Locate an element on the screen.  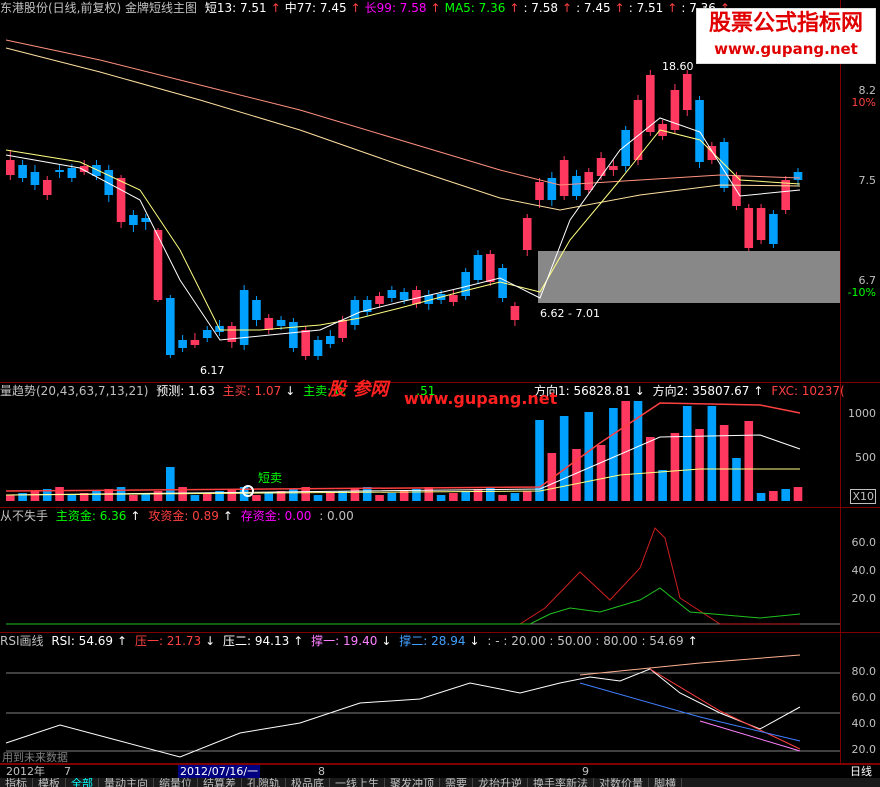
indicator-value: 长99: 7.58 is located at coordinates (395, 8).